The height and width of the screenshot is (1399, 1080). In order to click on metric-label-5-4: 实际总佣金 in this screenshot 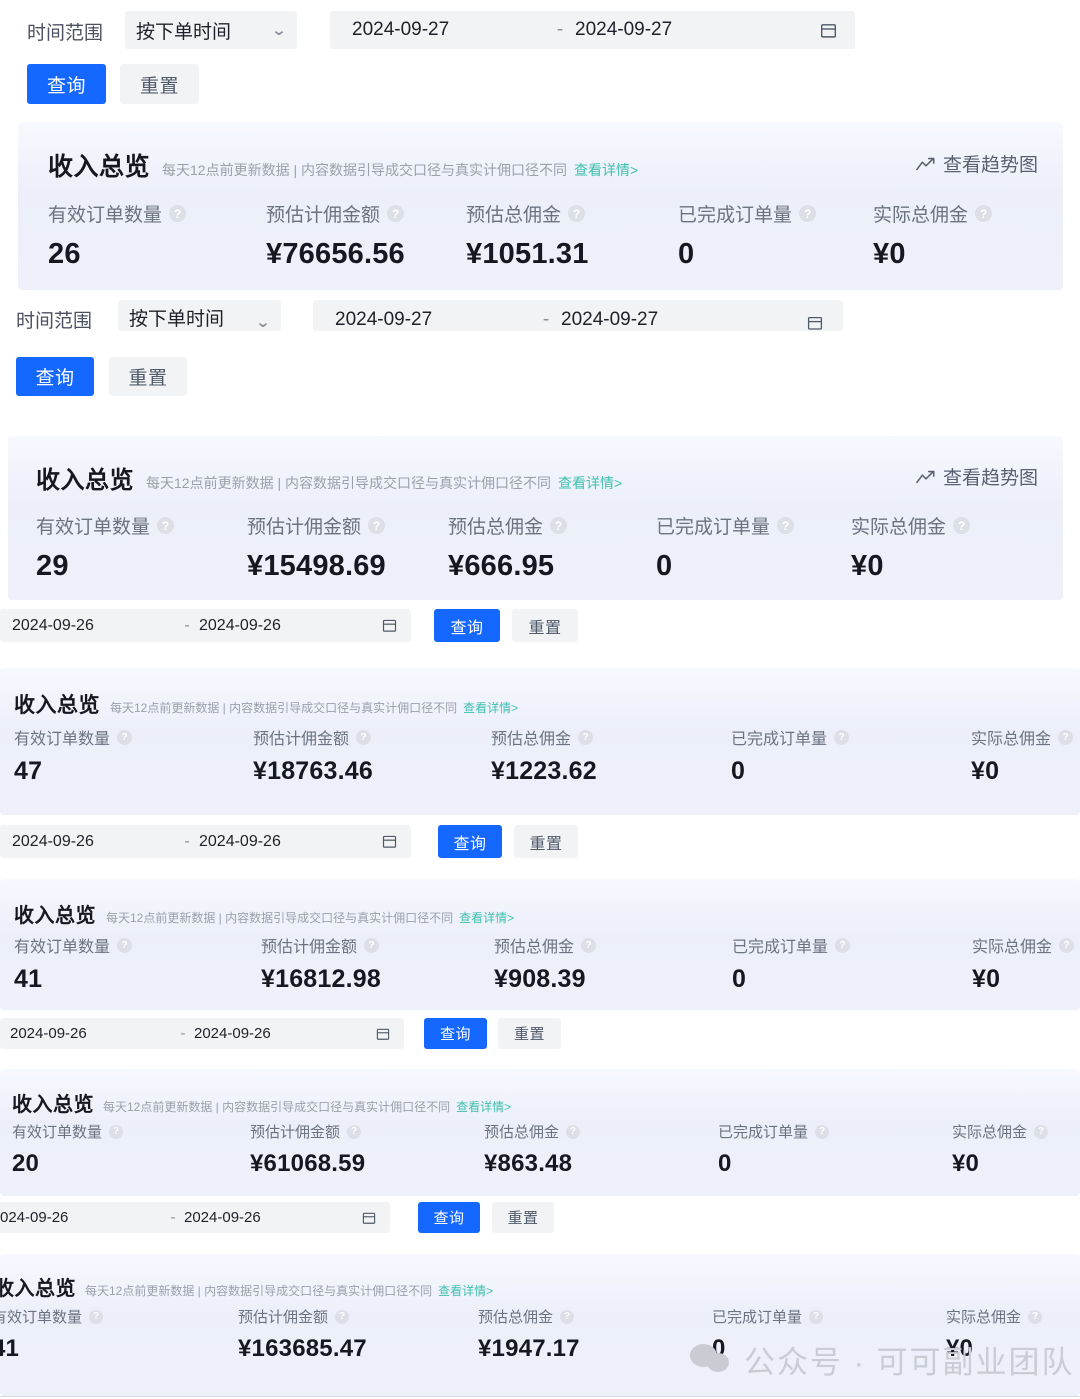, I will do `click(990, 1132)`.